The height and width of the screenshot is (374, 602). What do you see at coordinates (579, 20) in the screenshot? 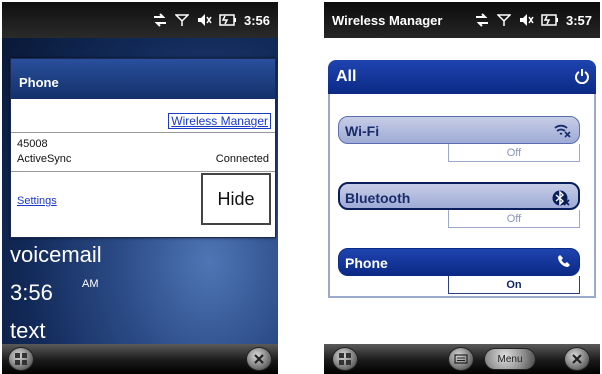
I see `status-clock: 3:57` at bounding box center [579, 20].